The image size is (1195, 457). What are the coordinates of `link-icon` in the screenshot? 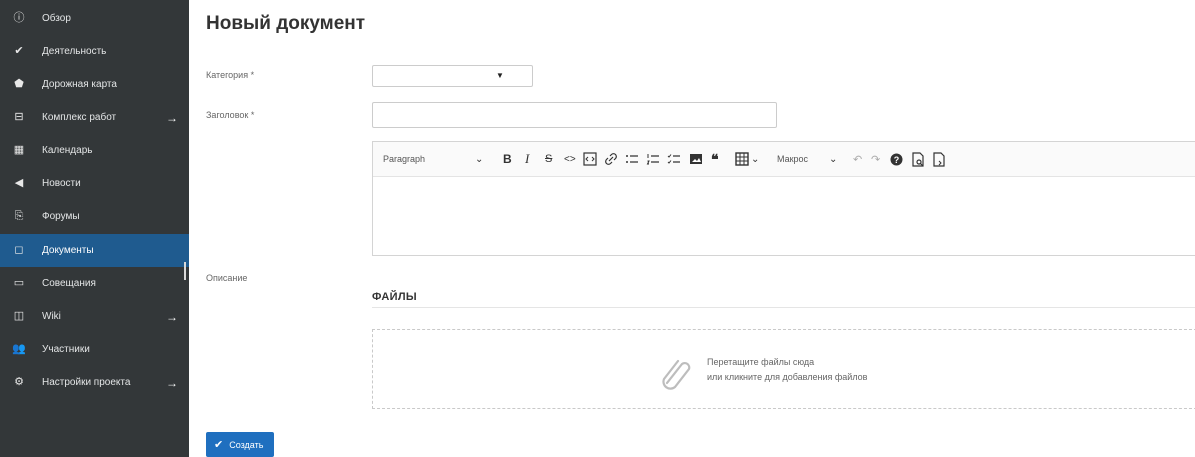 It's located at (611, 159).